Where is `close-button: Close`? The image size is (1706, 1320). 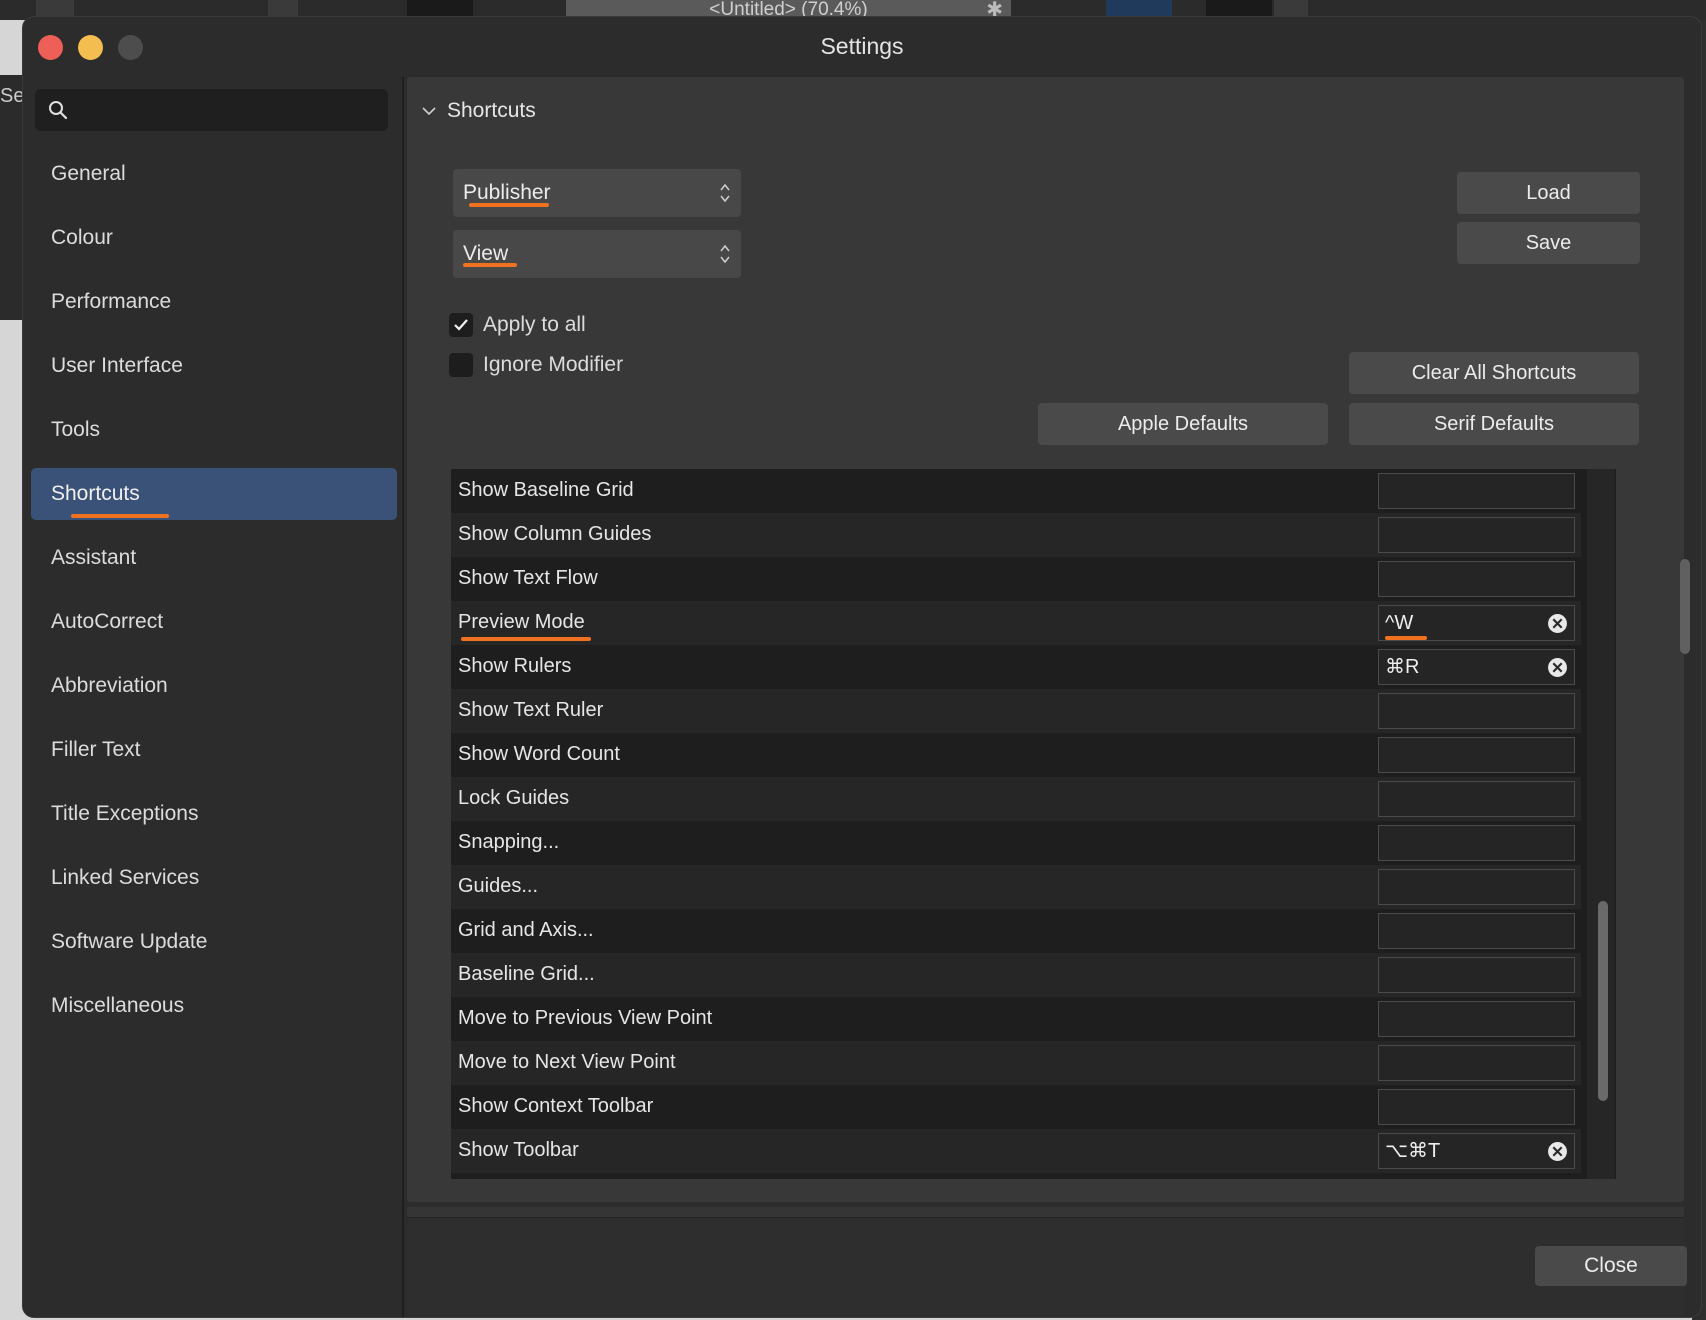 close-button: Close is located at coordinates (1611, 1266).